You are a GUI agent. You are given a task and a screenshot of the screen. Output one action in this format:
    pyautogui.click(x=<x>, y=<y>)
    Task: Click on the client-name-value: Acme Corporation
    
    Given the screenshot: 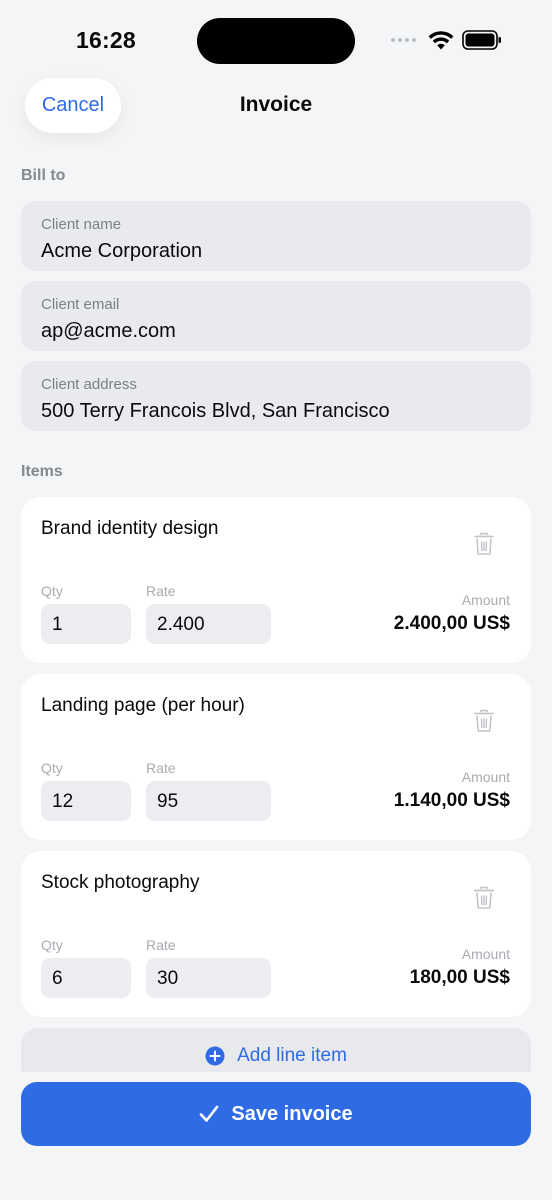 What is the action you would take?
    pyautogui.click(x=121, y=251)
    